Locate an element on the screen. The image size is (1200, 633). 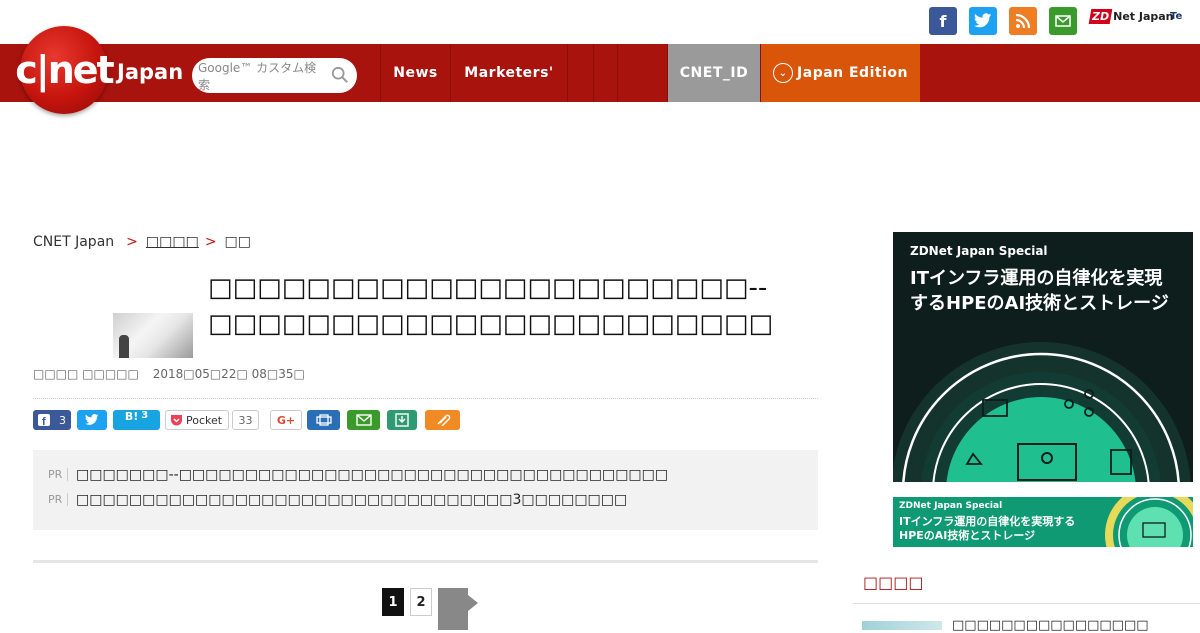
svg-text: f is located at coordinates (44, 421).